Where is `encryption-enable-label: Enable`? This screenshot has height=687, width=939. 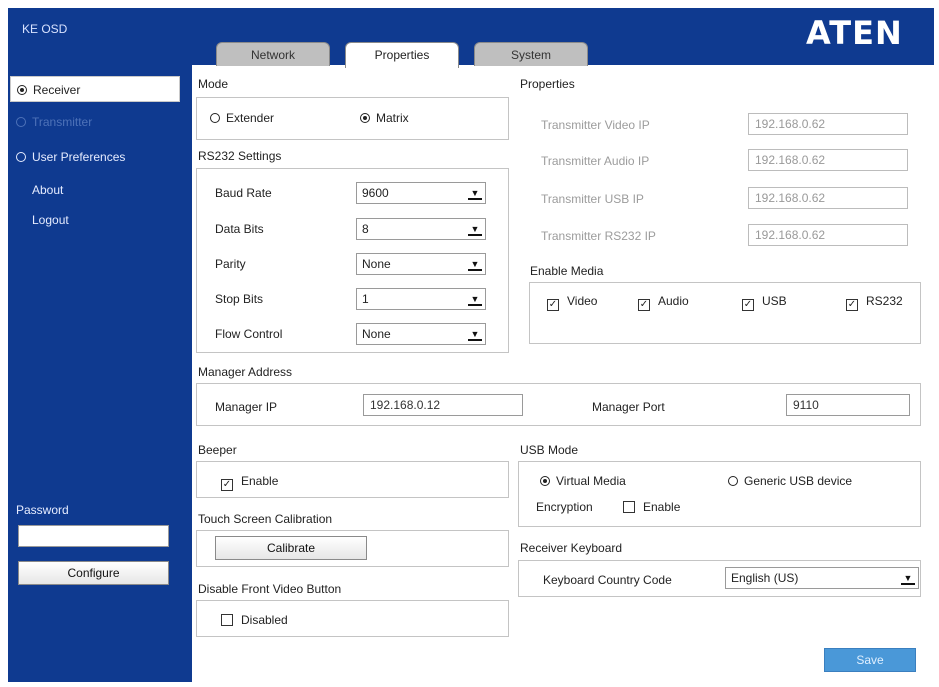 encryption-enable-label: Enable is located at coordinates (662, 507).